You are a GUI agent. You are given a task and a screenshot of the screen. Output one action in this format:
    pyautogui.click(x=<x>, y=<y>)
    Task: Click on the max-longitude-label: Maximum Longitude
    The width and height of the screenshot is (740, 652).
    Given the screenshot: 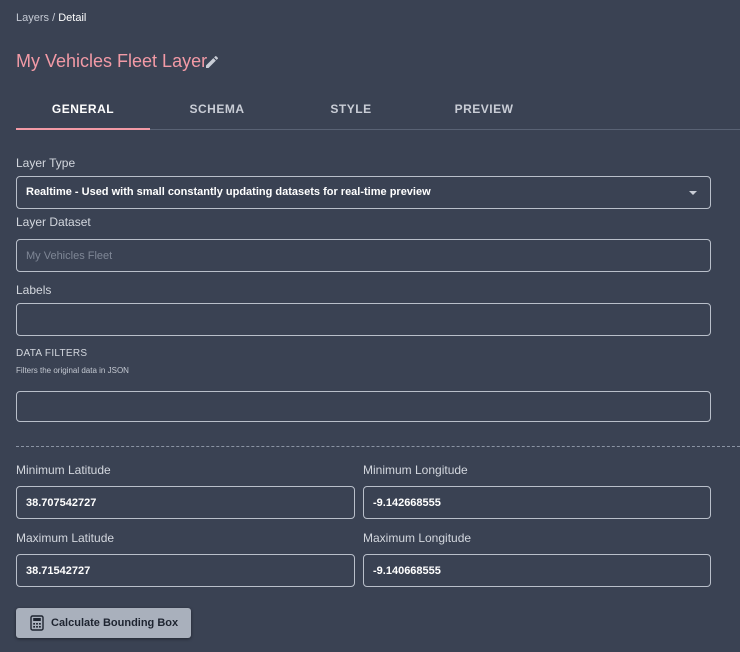 What is the action you would take?
    pyautogui.click(x=417, y=538)
    